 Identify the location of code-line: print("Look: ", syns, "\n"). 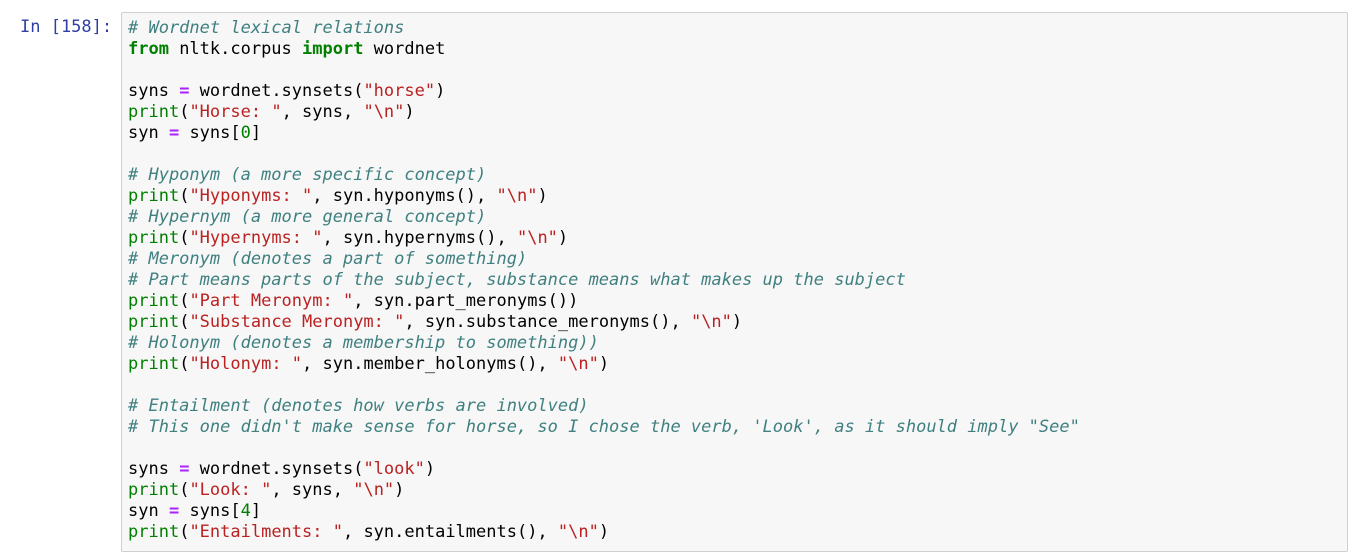
(604, 490).